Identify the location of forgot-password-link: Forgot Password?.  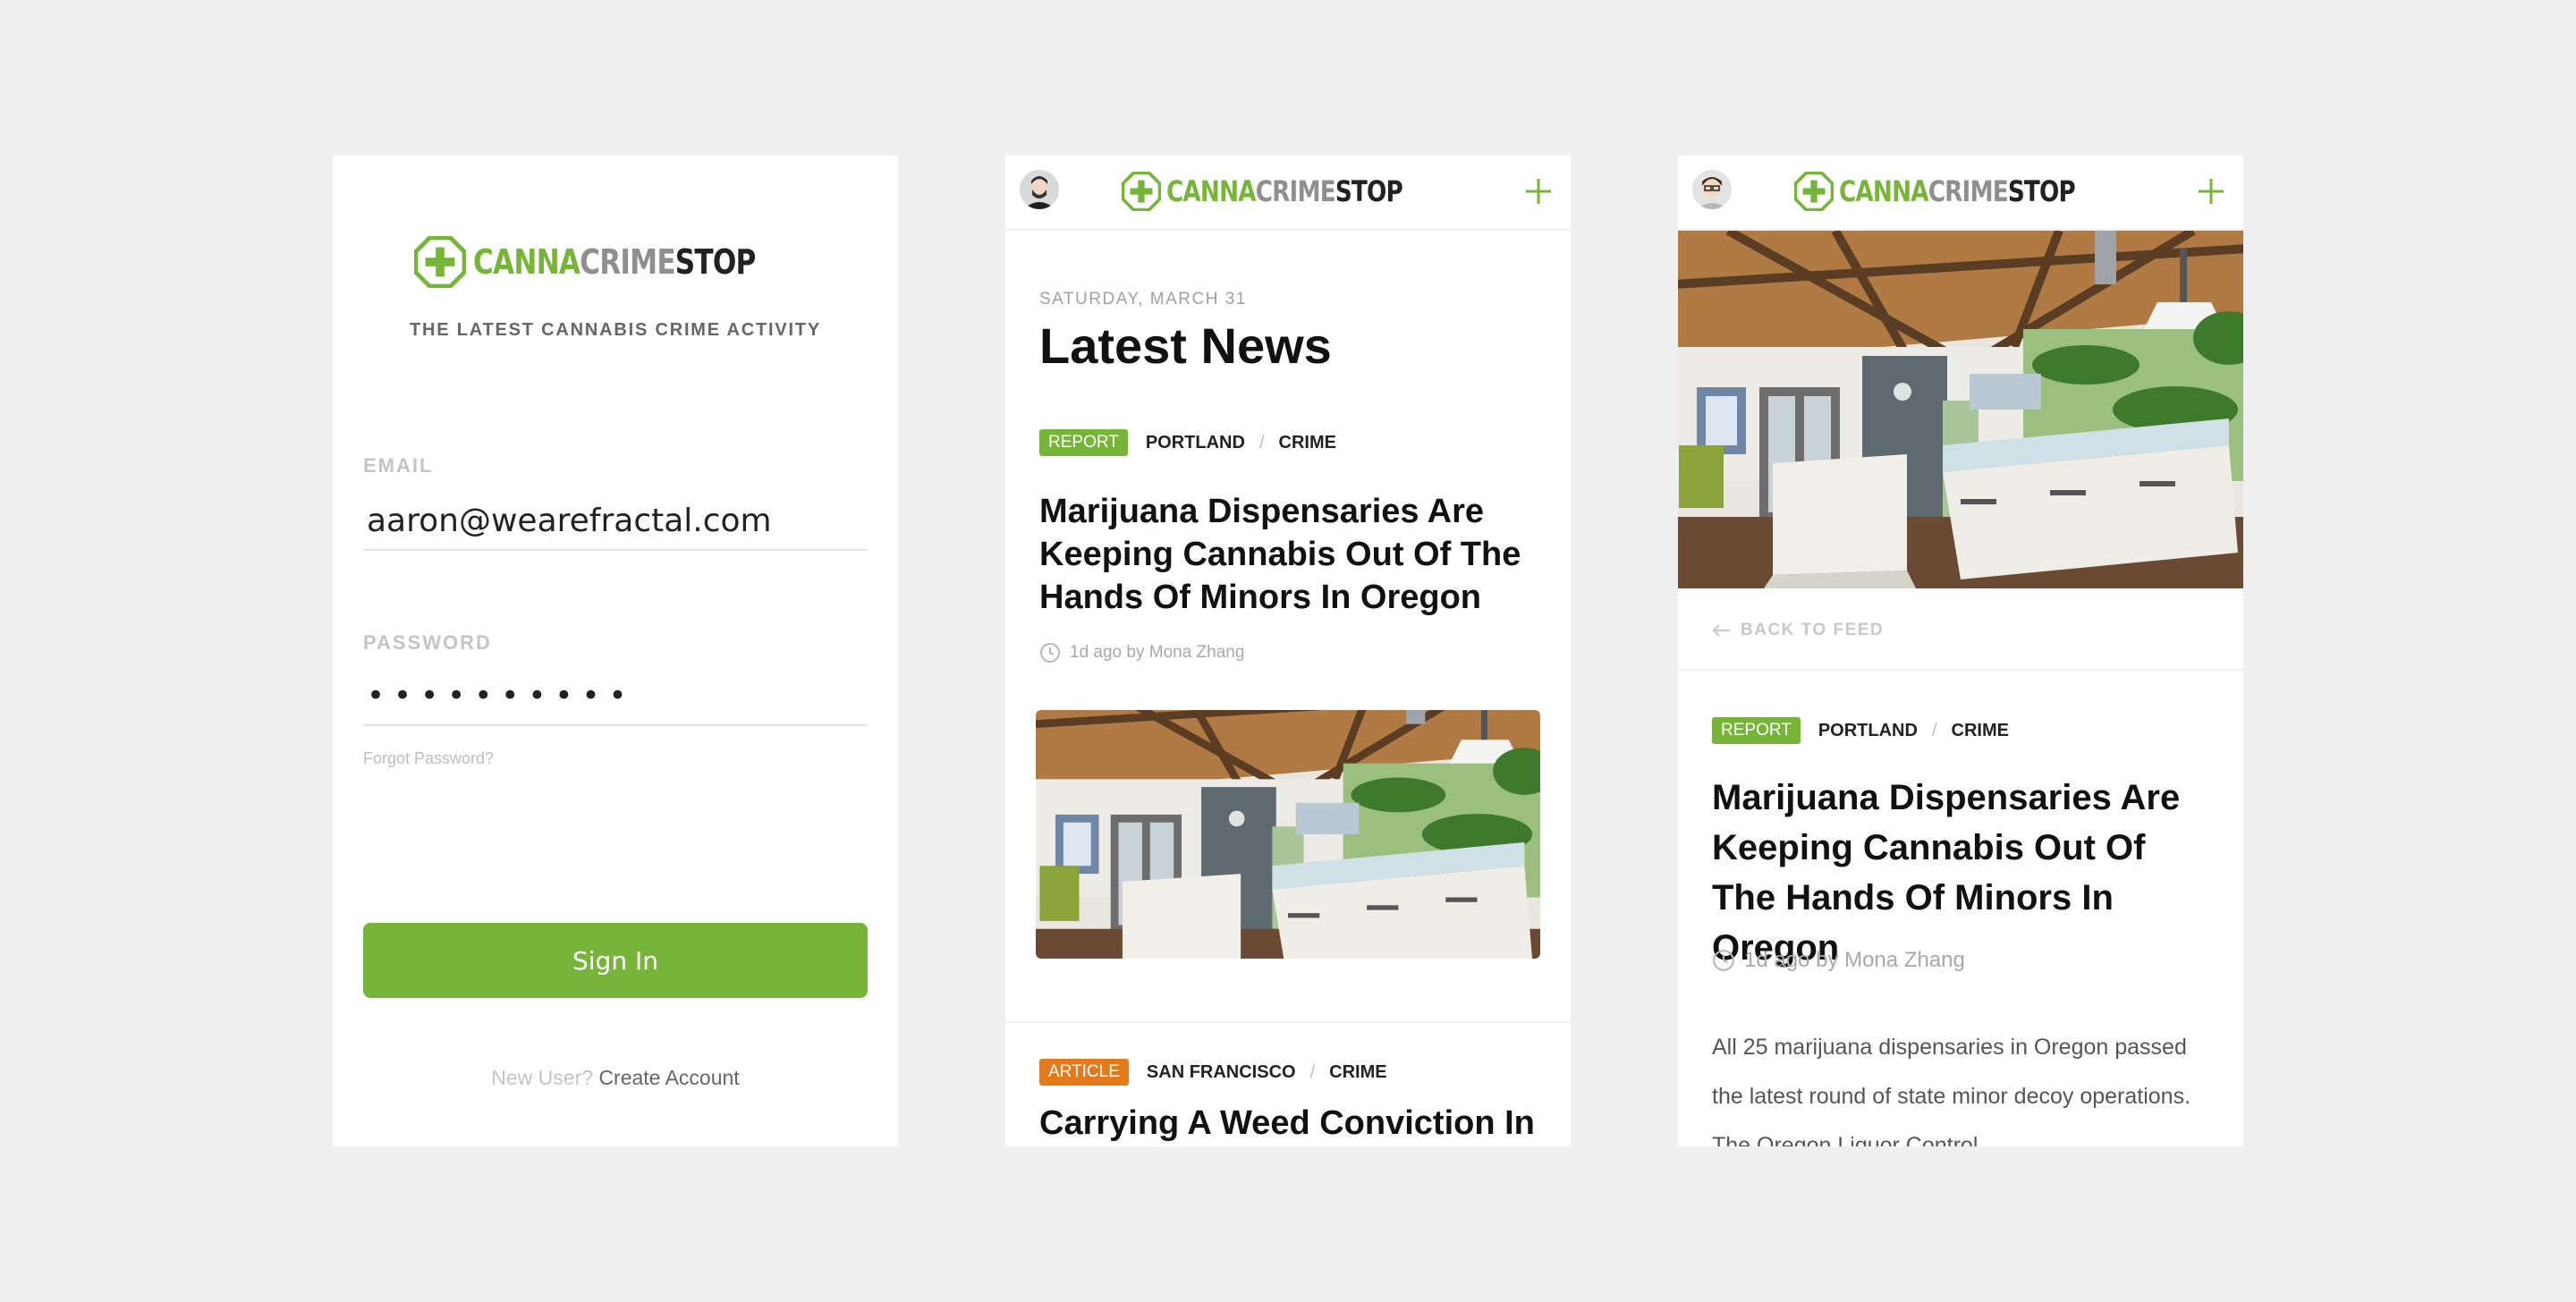
(428, 758).